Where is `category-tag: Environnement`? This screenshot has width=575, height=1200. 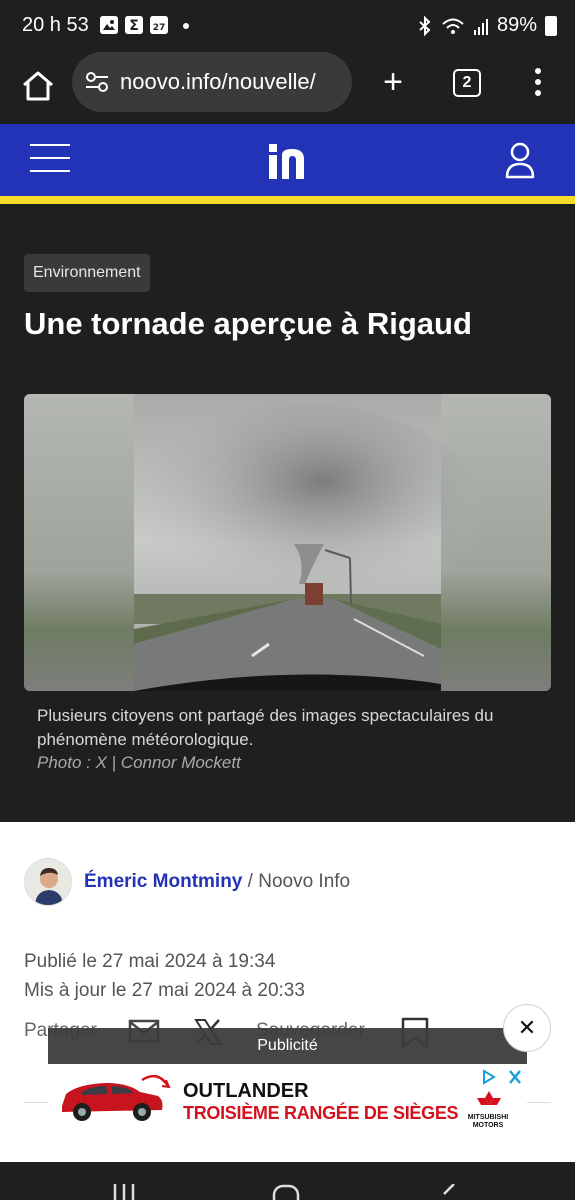 category-tag: Environnement is located at coordinates (87, 273).